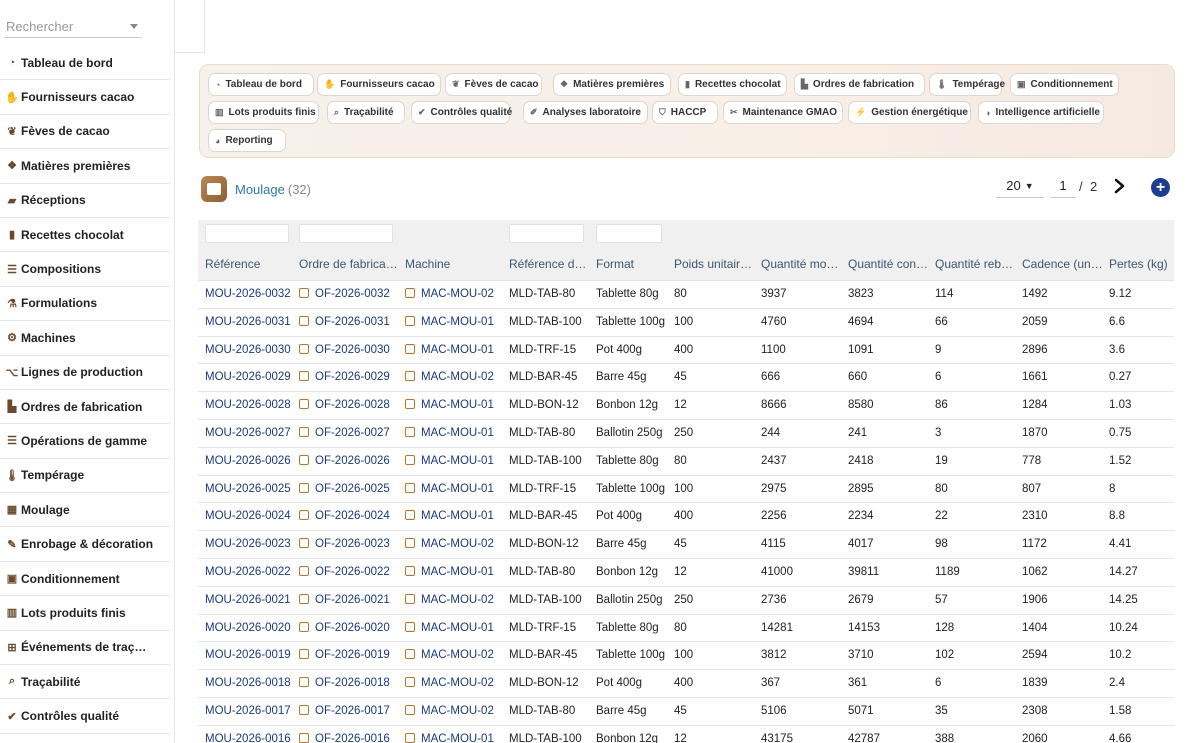 The image size is (1200, 743). Describe the element at coordinates (248, 461) in the screenshot. I see `cell-value: MOU-2026-0026` at that location.